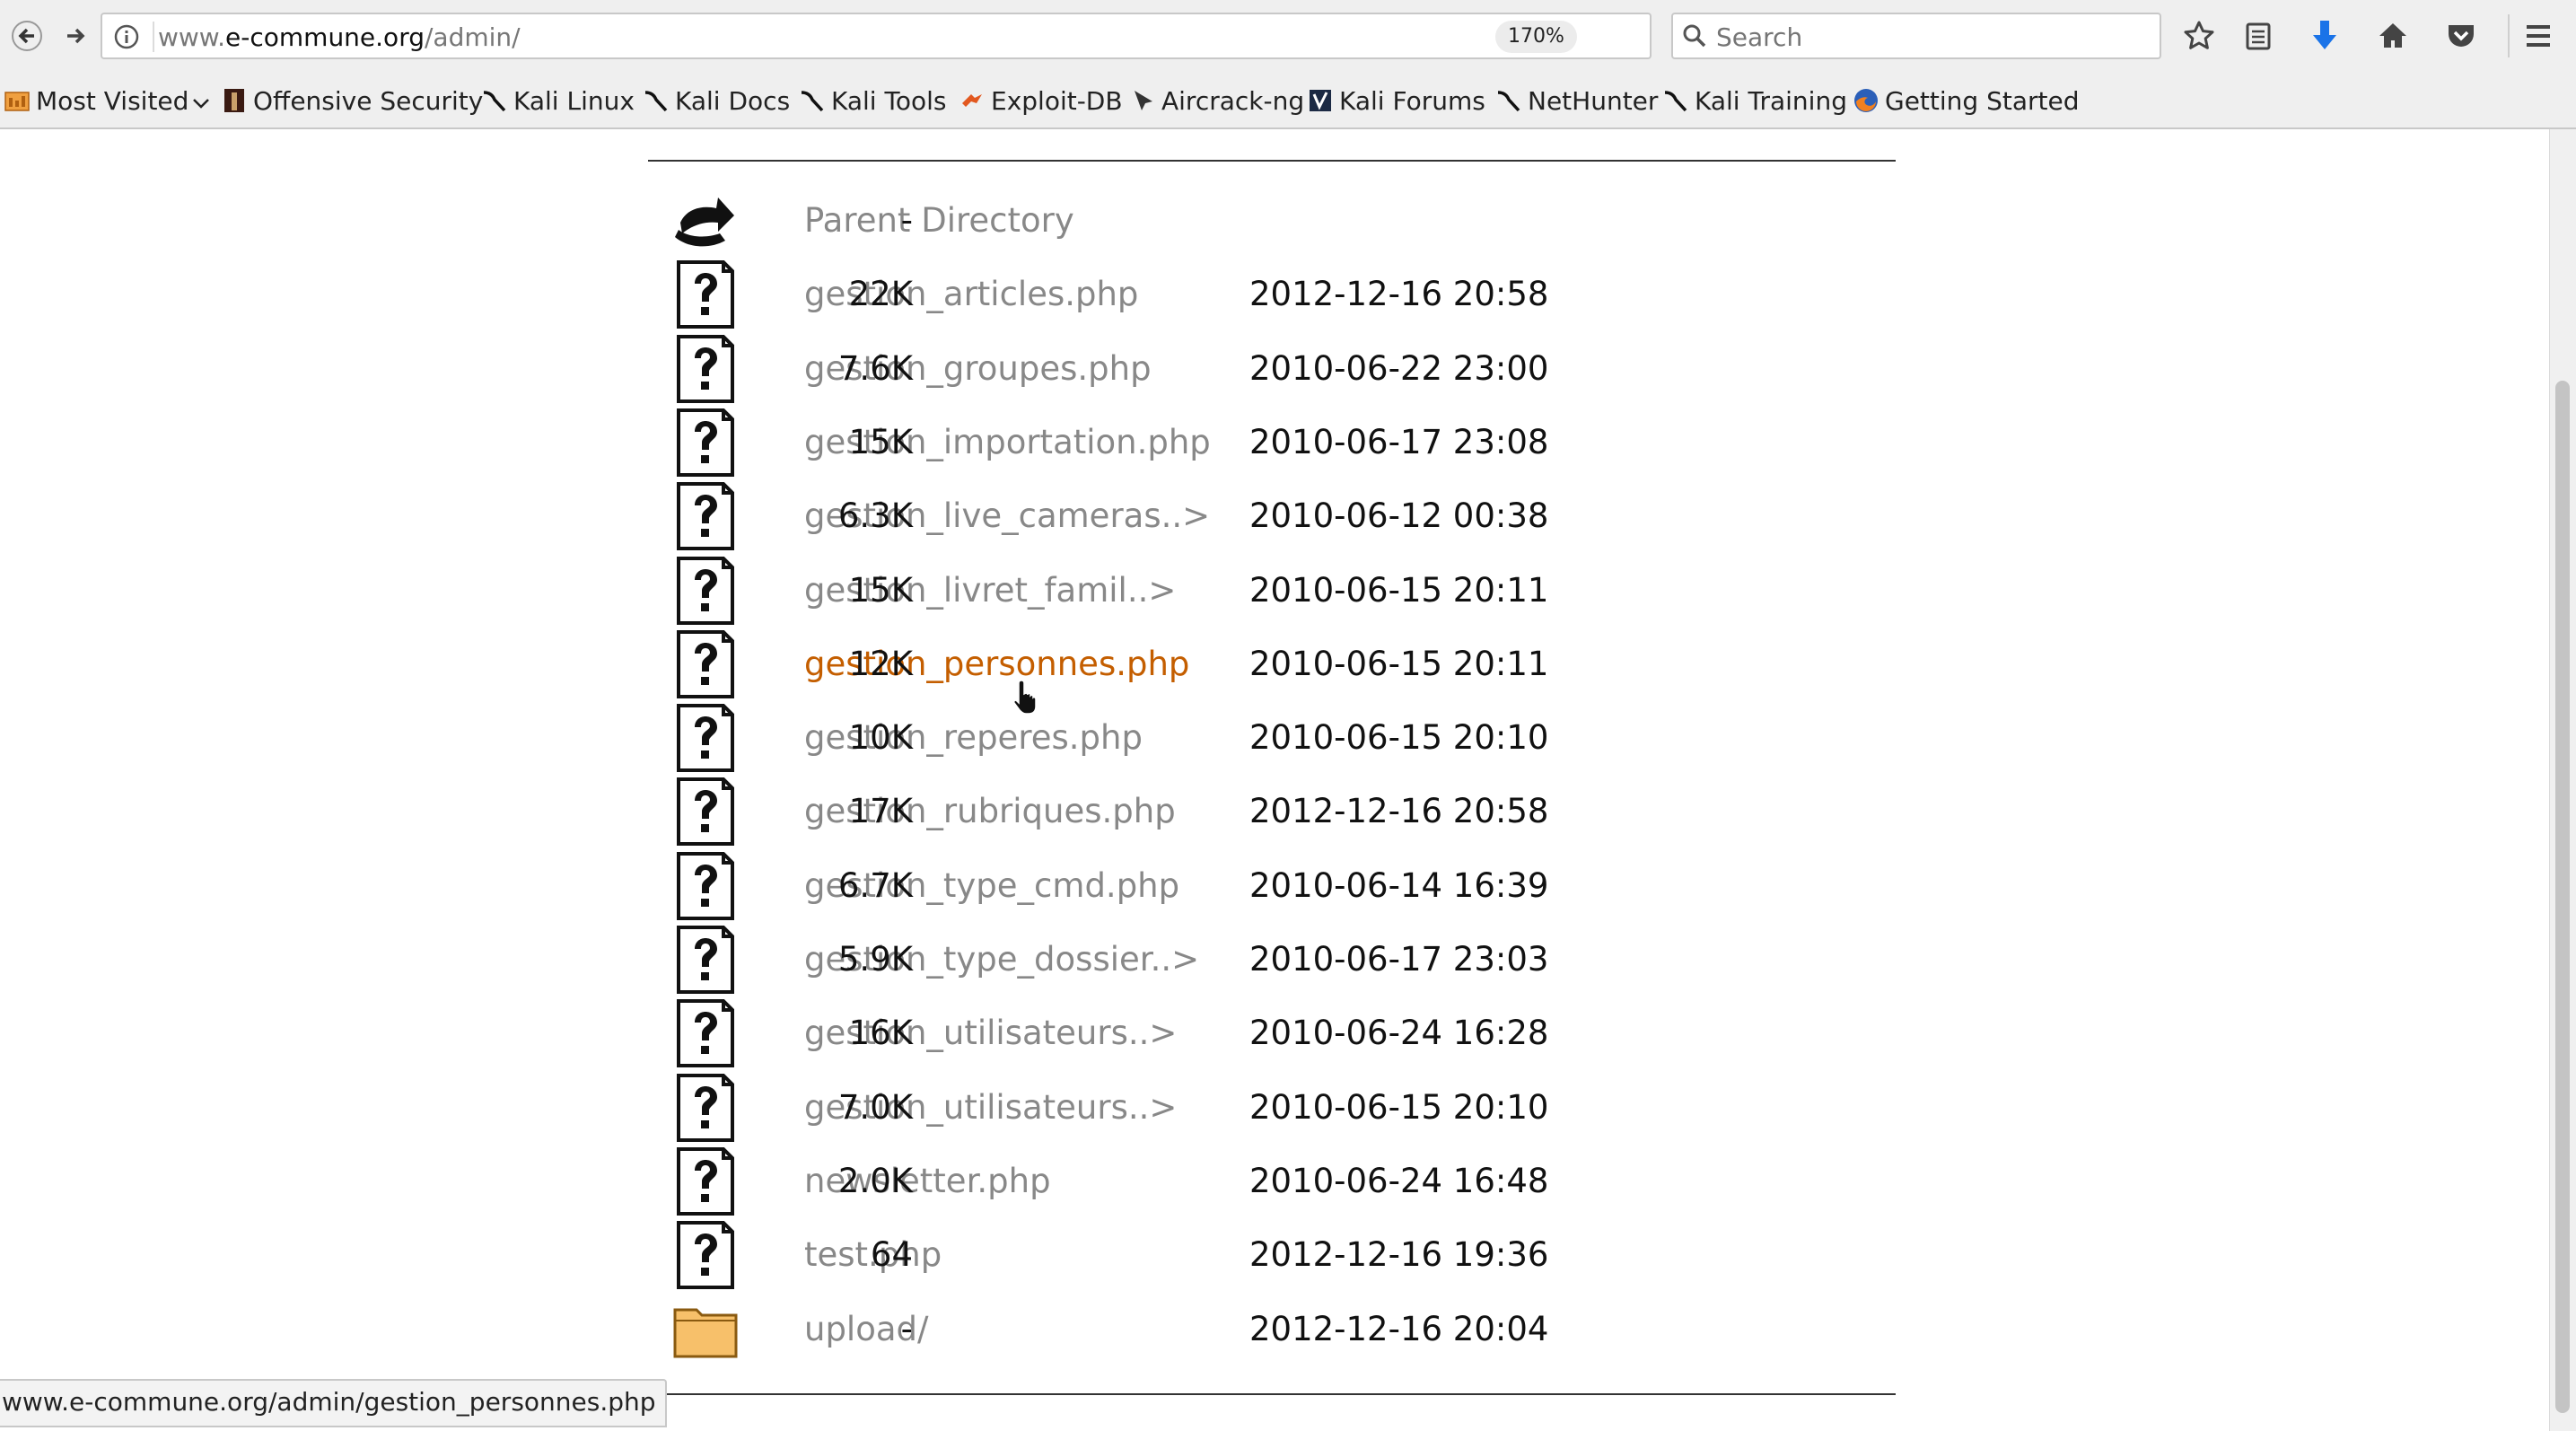 This screenshot has height=1431, width=2576. Describe the element at coordinates (875, 1181) in the screenshot. I see `file-size: 2.0K` at that location.